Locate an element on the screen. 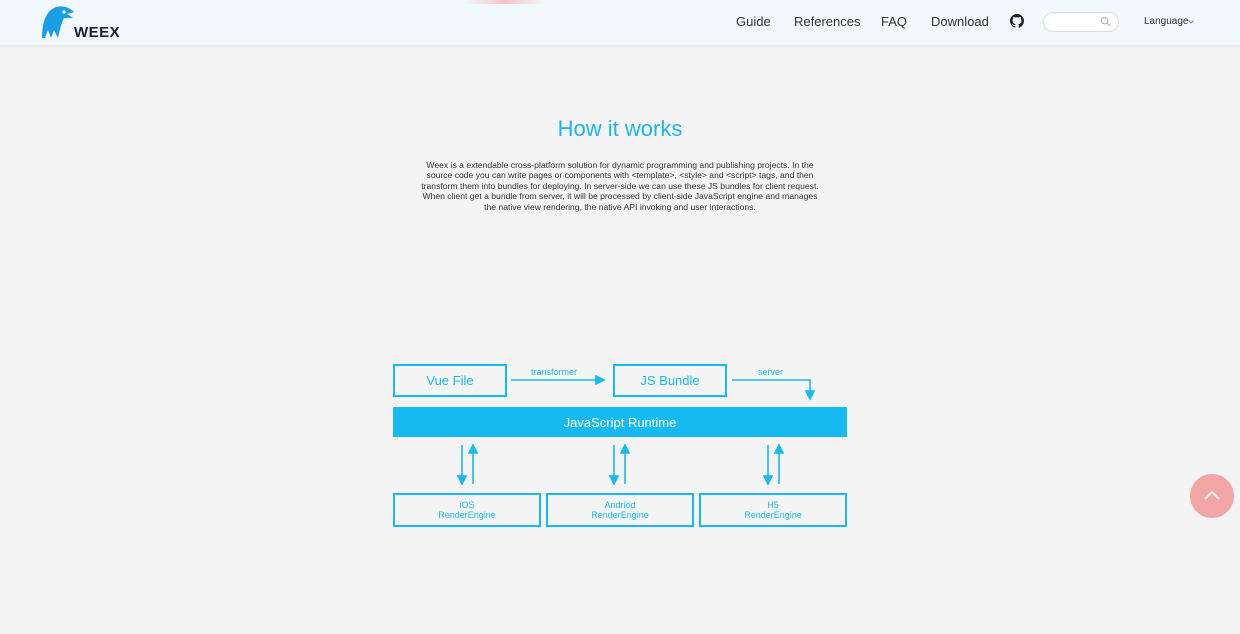 The width and height of the screenshot is (1240, 634). back-to-top-button is located at coordinates (1212, 496).